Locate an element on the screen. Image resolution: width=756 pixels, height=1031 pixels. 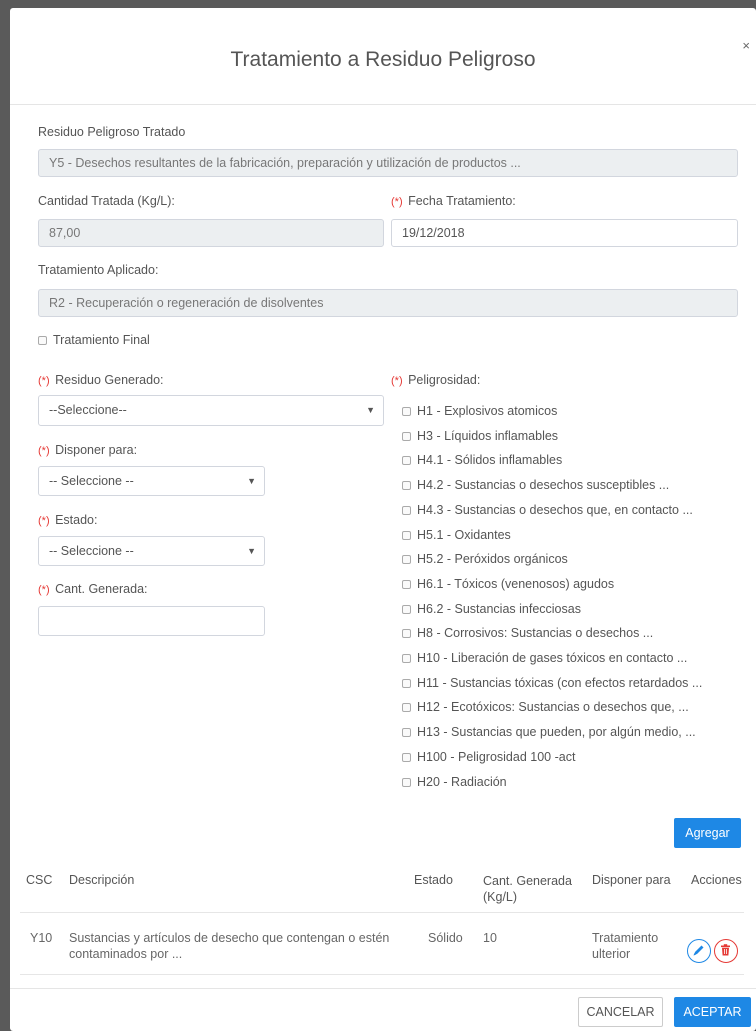
disponer-para-label: (*) Disponer para: is located at coordinates (87, 450).